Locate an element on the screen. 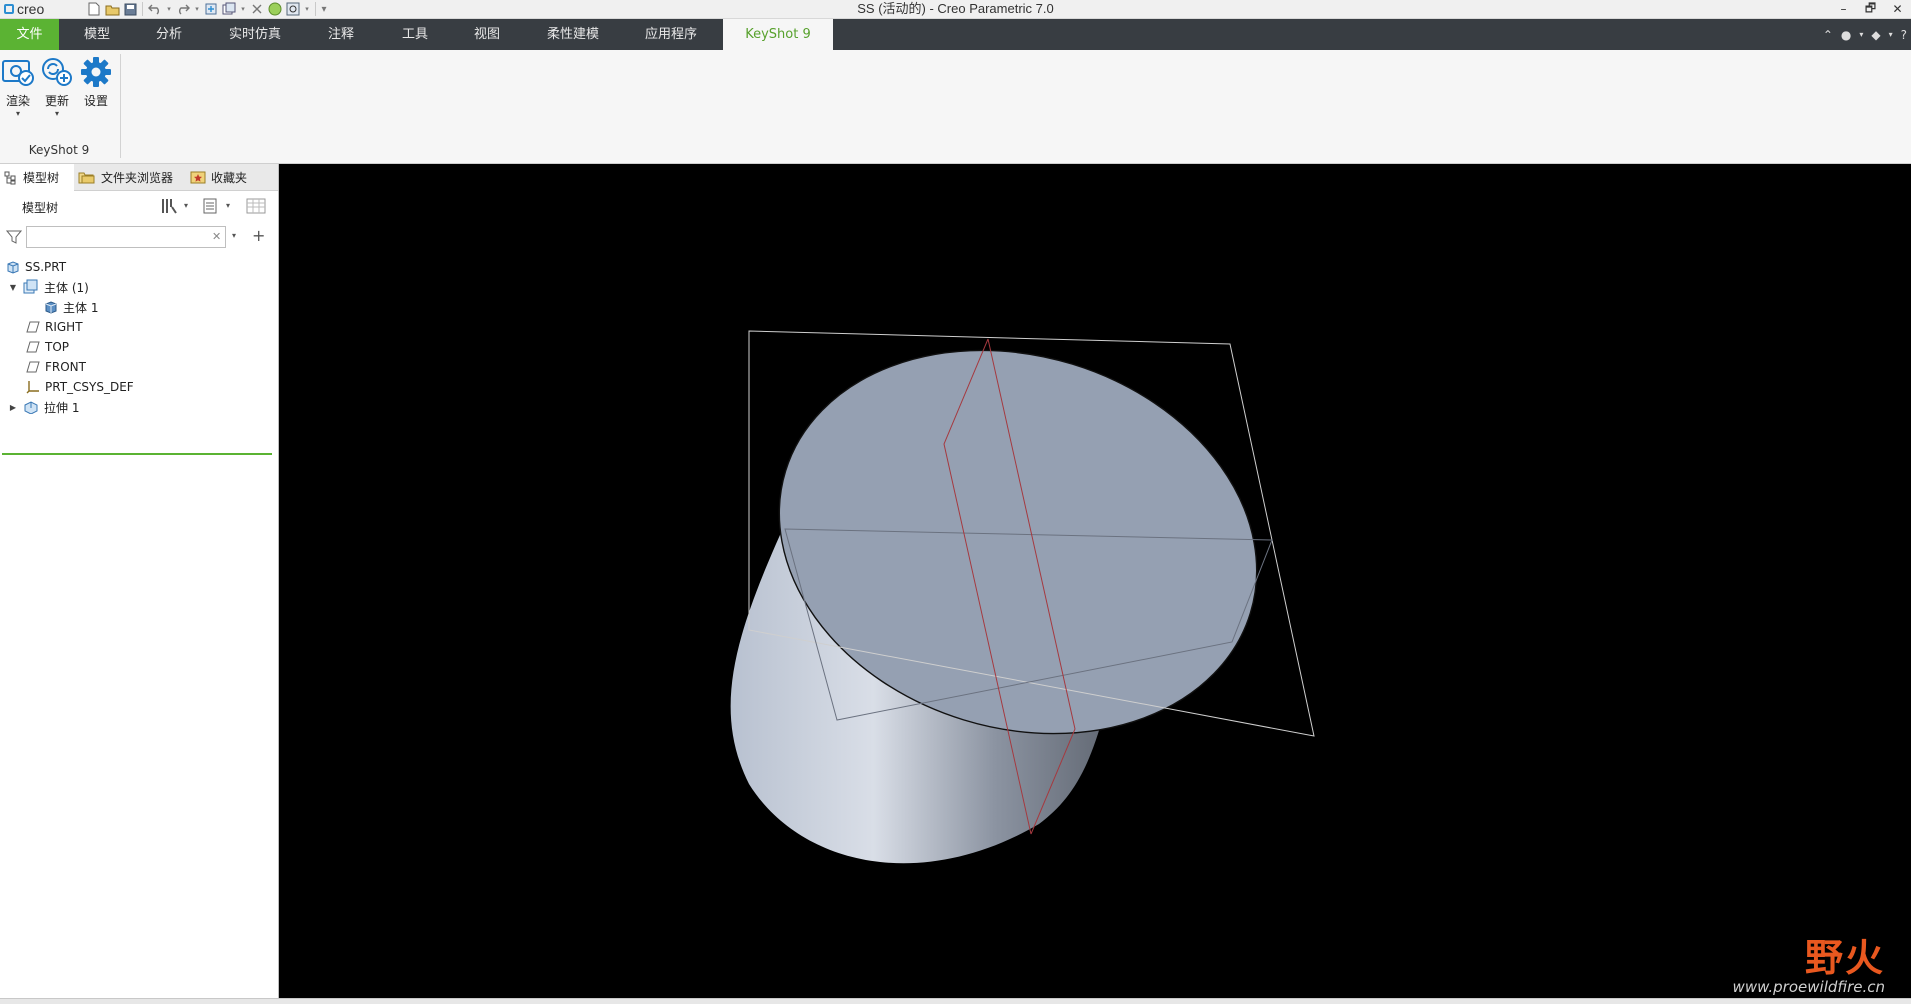  tree-item-datum-top: TOP is located at coordinates (47, 347).